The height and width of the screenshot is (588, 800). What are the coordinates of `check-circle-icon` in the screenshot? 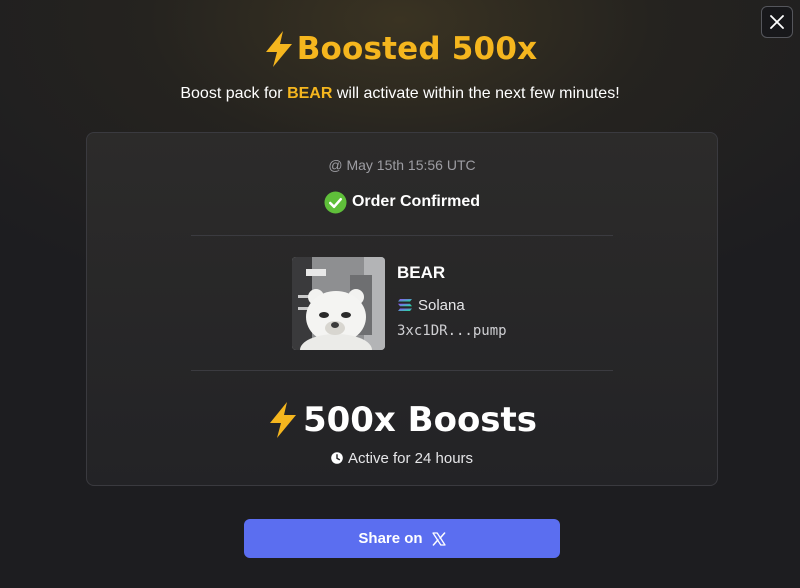 It's located at (335, 202).